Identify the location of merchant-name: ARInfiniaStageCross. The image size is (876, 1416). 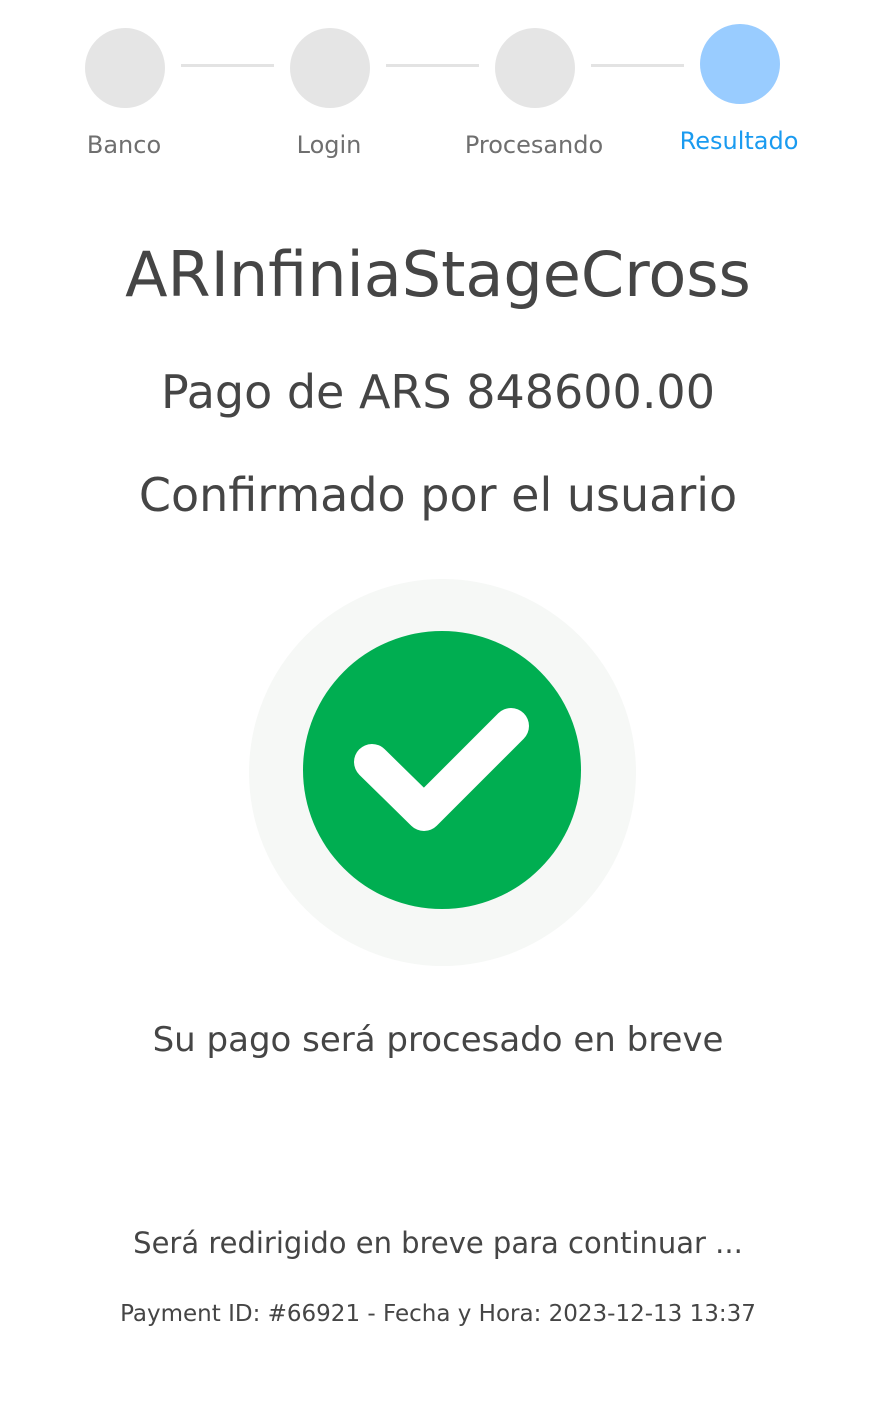
(438, 274).